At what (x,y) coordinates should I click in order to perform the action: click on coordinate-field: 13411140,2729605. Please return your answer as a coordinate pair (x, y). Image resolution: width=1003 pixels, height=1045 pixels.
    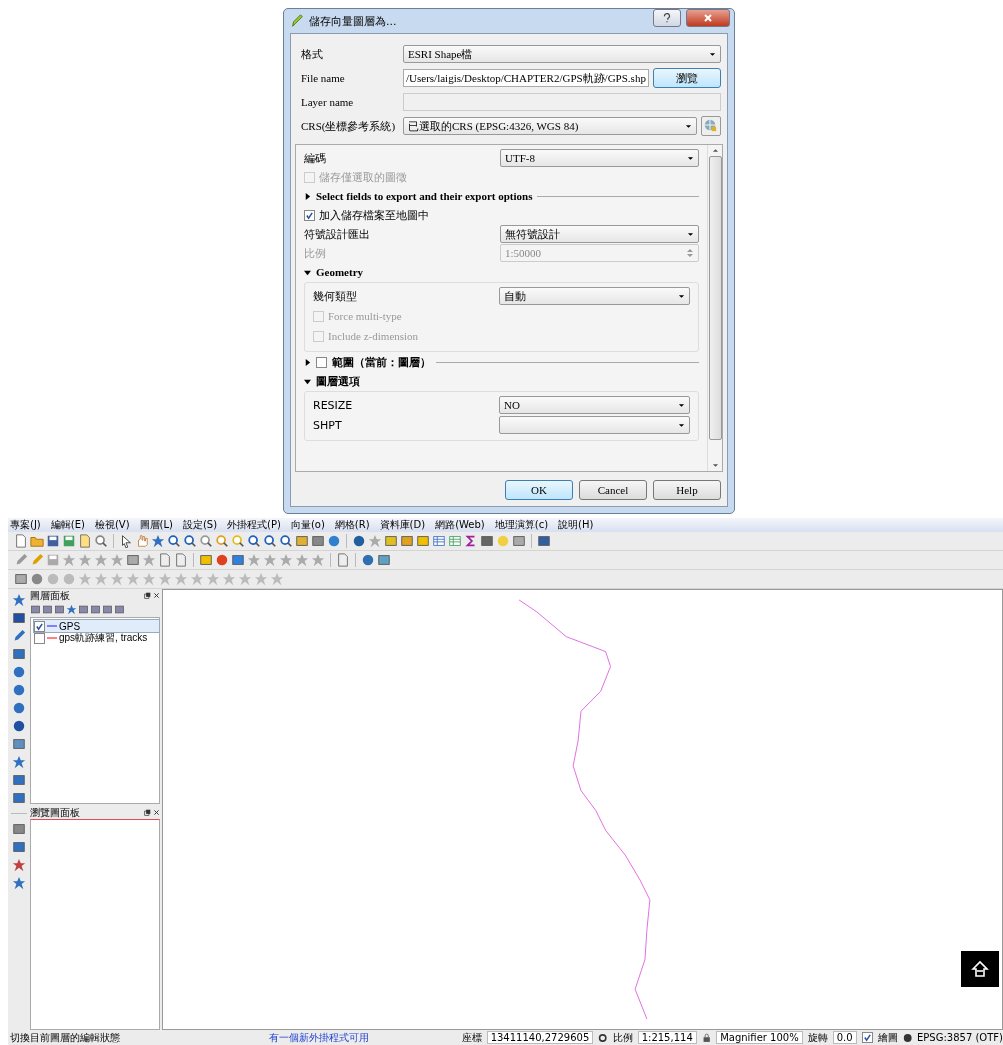
    Looking at the image, I should click on (540, 1037).